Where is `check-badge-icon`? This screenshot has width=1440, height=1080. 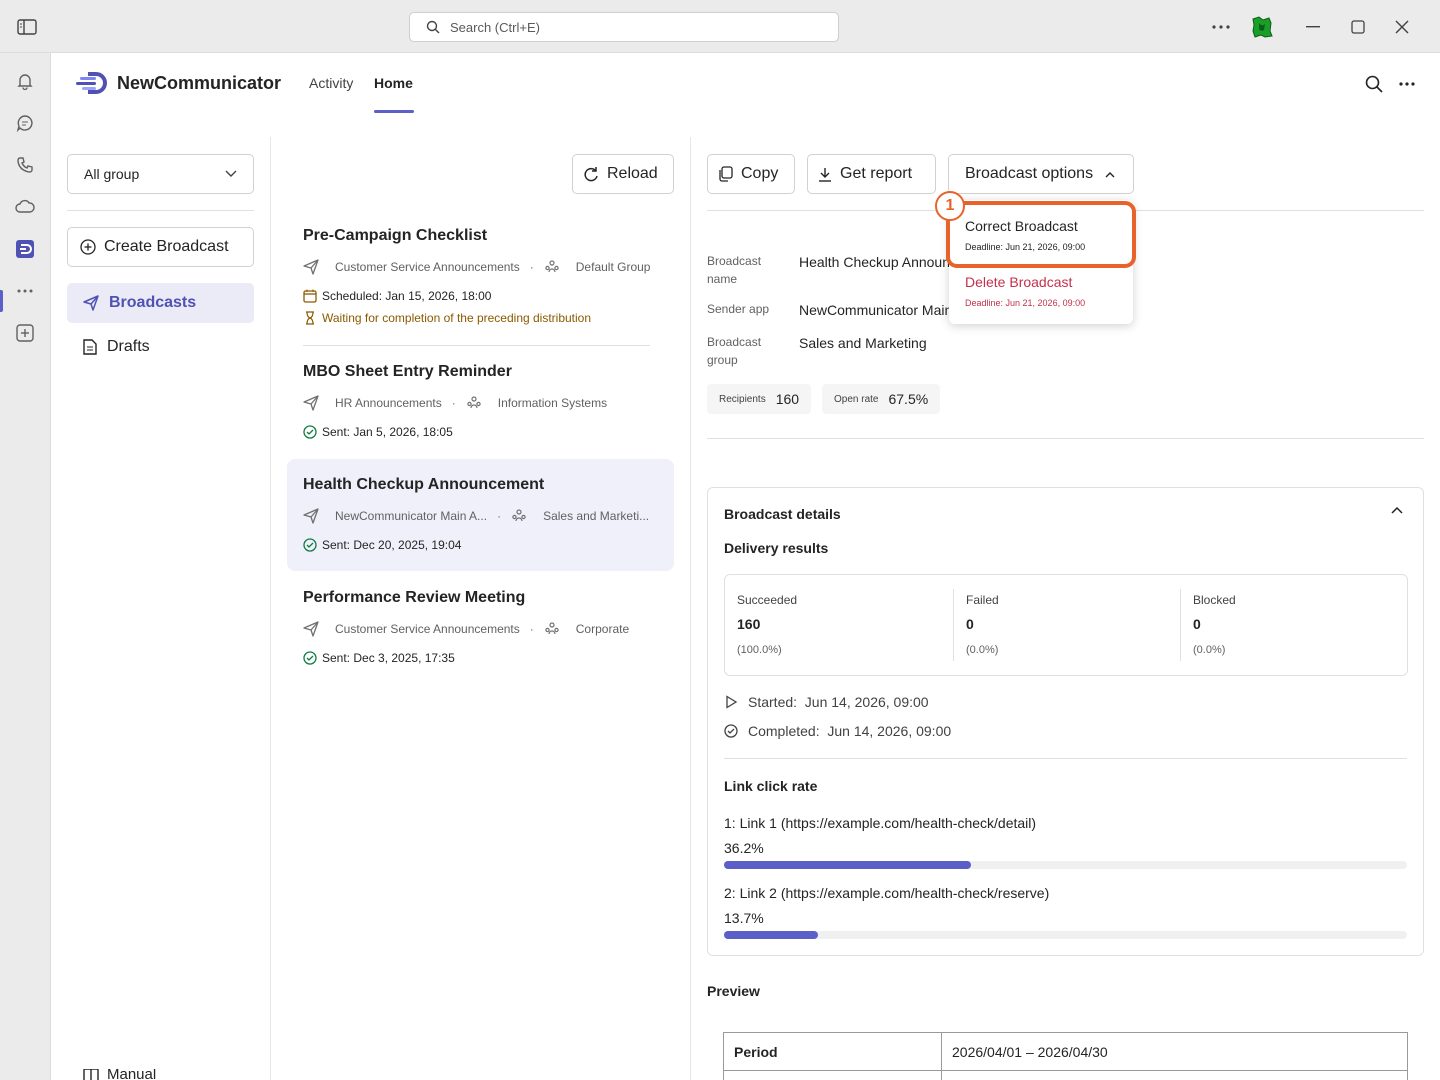 check-badge-icon is located at coordinates (731, 731).